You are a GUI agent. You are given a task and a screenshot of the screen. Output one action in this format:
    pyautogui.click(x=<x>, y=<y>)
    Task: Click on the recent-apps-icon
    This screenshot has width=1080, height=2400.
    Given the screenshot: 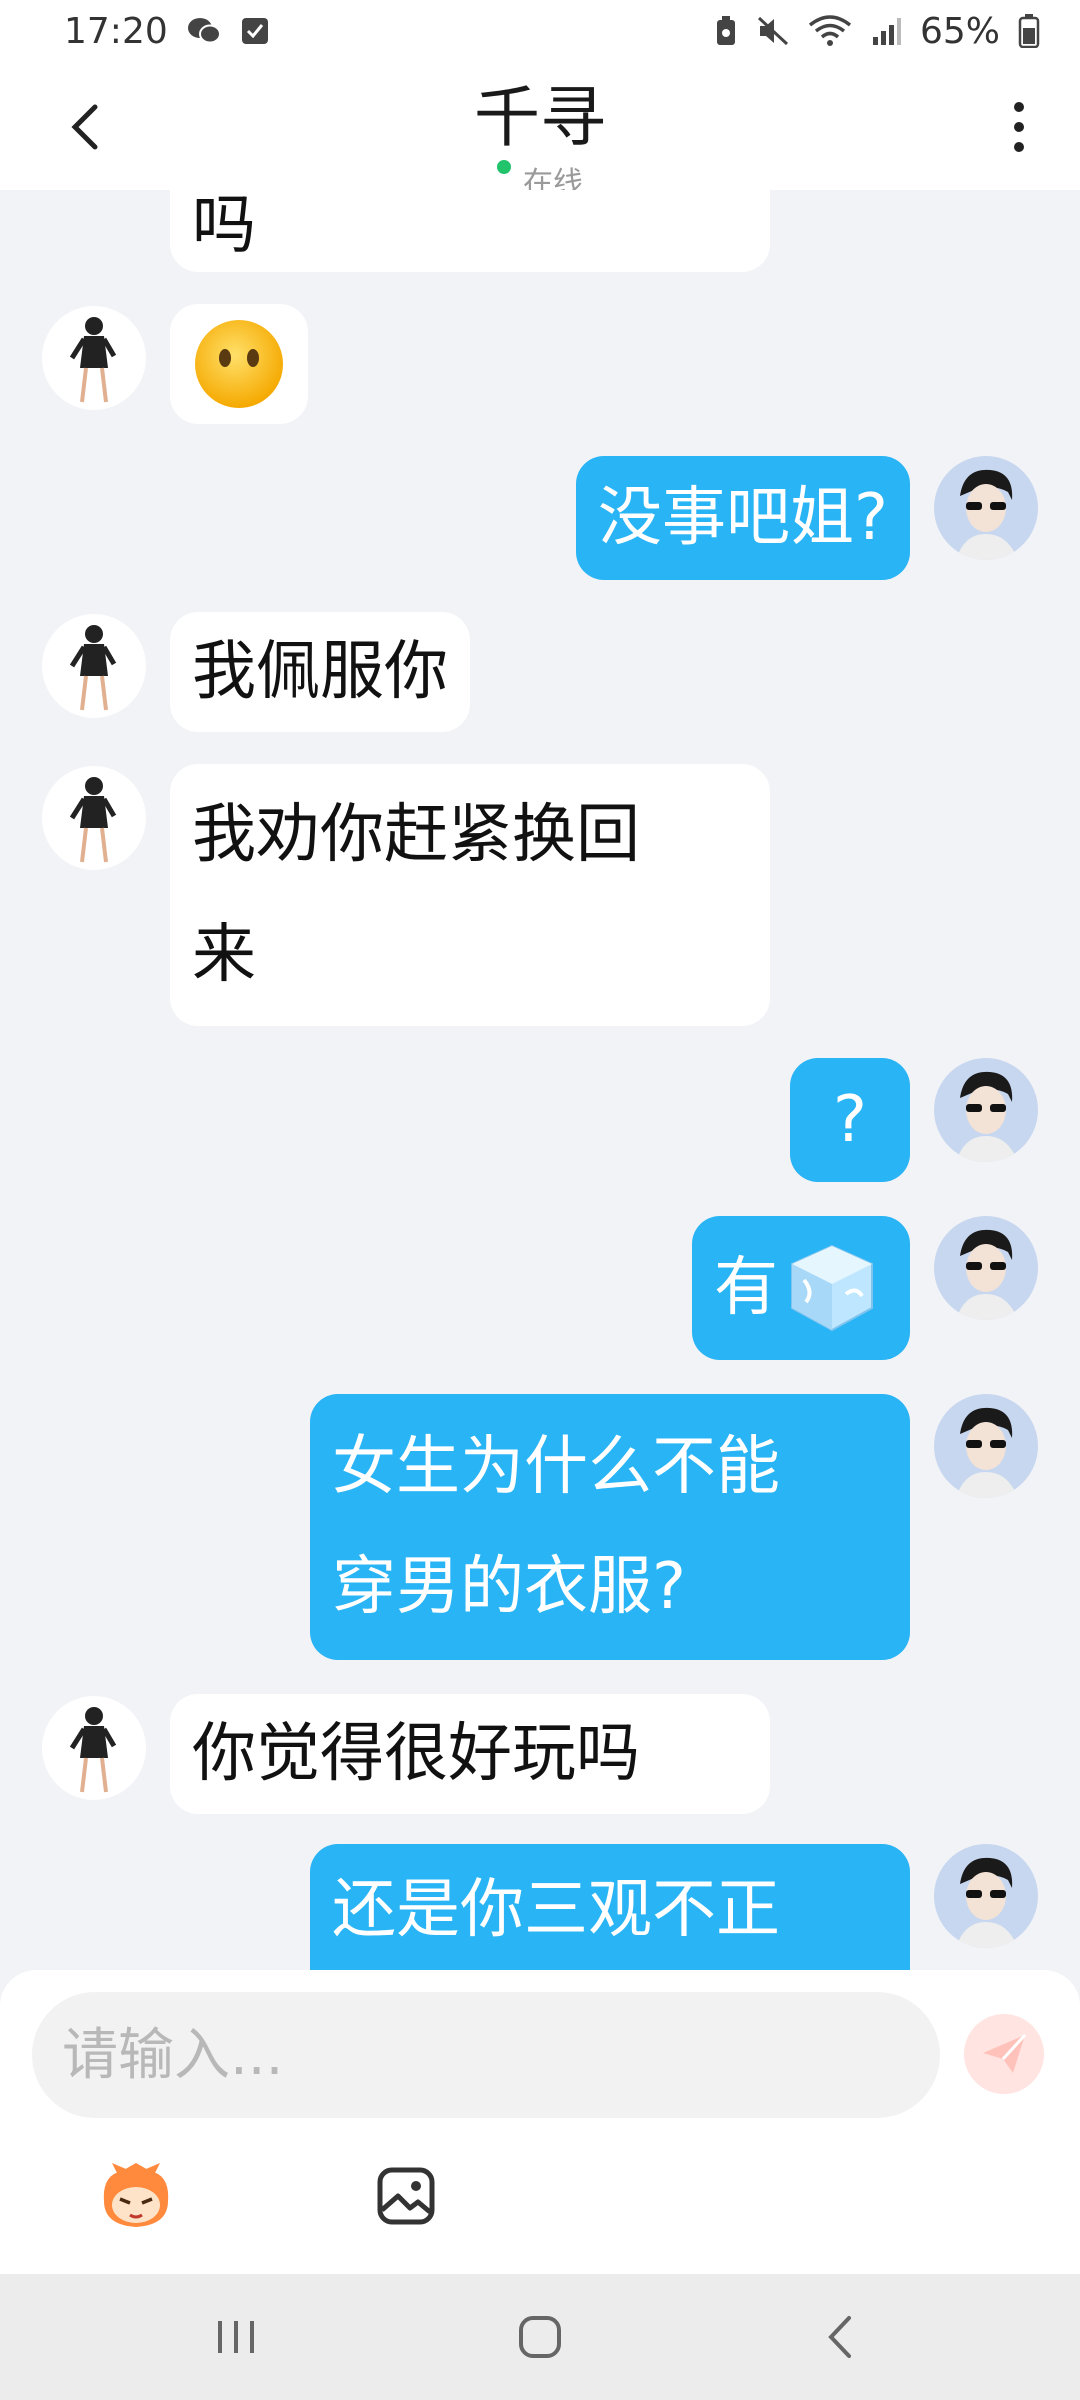 What is the action you would take?
    pyautogui.click(x=236, y=2337)
    